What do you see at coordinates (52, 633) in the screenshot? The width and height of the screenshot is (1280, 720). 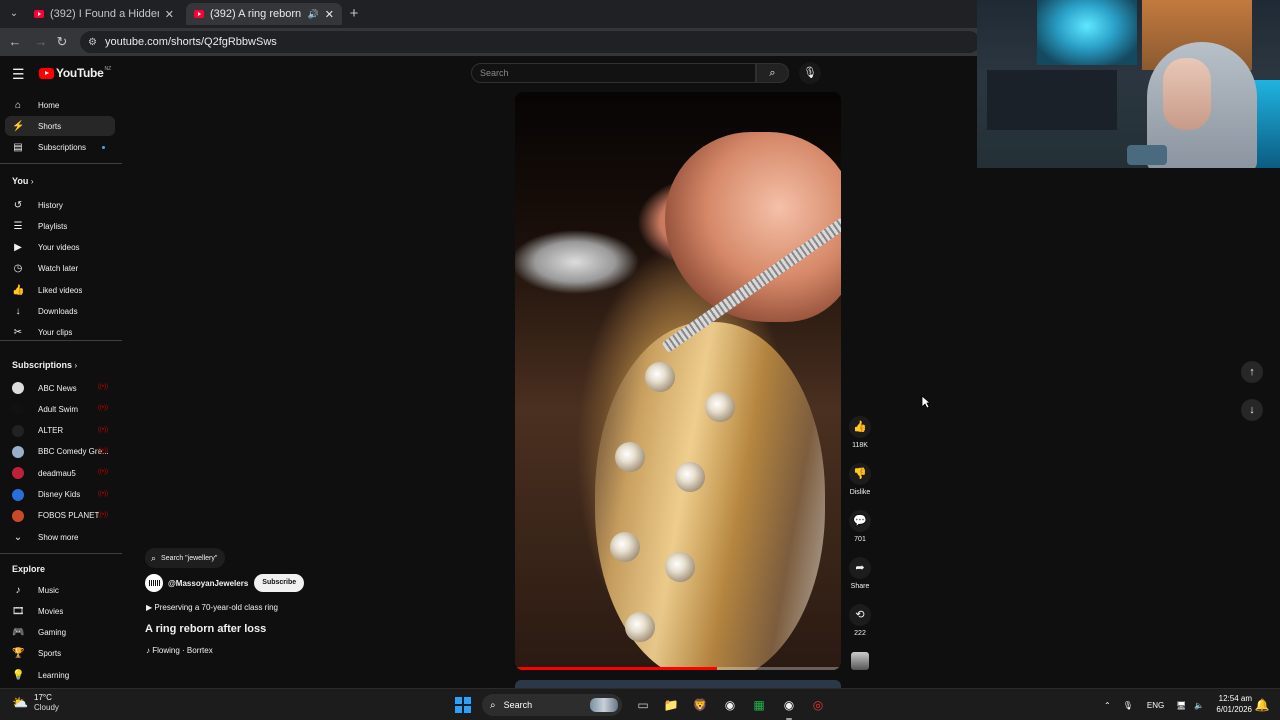 I see `sidebar-item-label: Gaming` at bounding box center [52, 633].